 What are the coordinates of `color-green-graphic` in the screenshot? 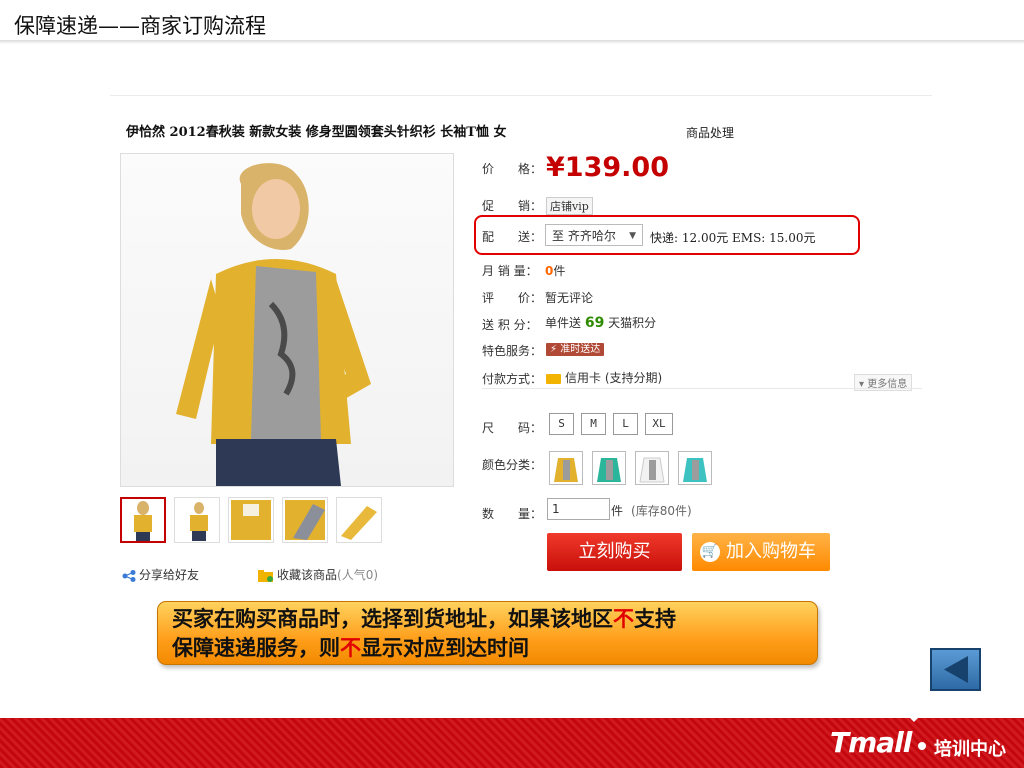 It's located at (609, 470).